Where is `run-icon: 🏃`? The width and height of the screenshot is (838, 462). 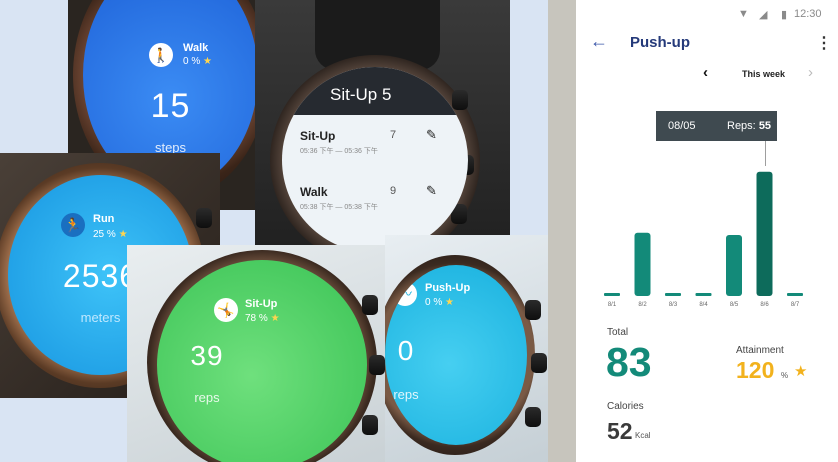
run-icon: 🏃 is located at coordinates (73, 225).